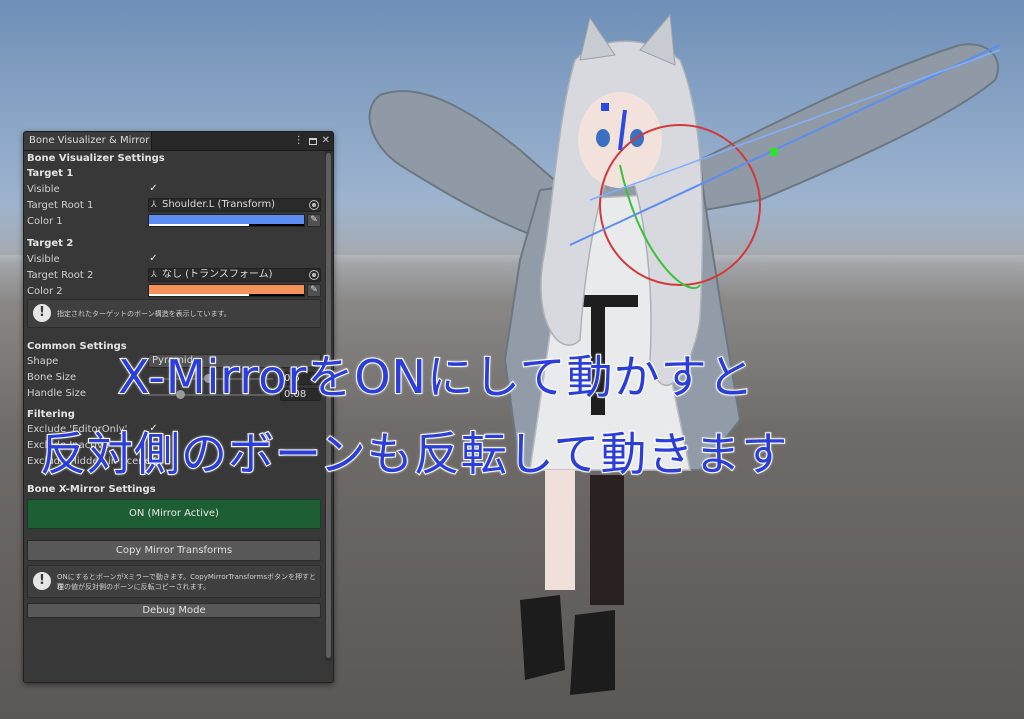 The width and height of the screenshot is (1024, 719). I want to click on target1-color-field, so click(226, 220).